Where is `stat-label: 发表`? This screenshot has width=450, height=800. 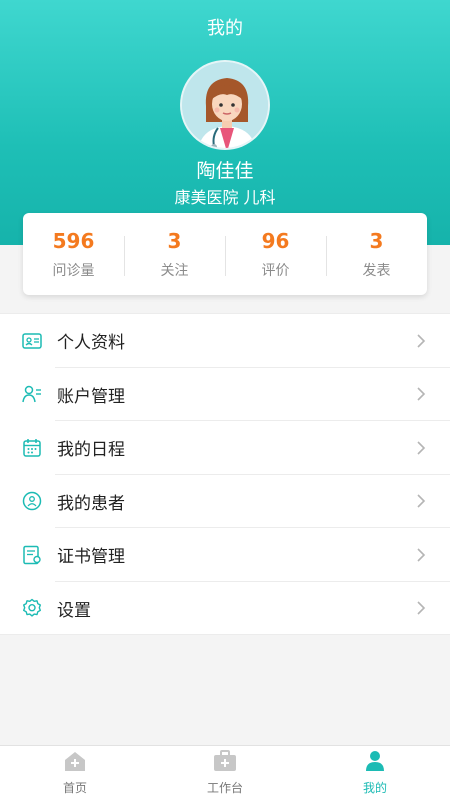 stat-label: 发表 is located at coordinates (376, 271).